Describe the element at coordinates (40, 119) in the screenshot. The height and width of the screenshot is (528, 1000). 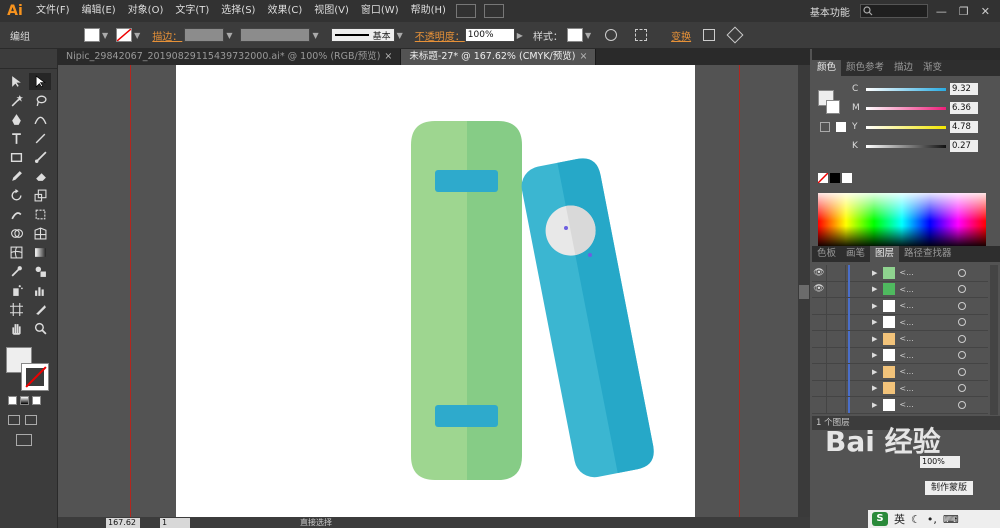
I see `curvature-tool` at that location.